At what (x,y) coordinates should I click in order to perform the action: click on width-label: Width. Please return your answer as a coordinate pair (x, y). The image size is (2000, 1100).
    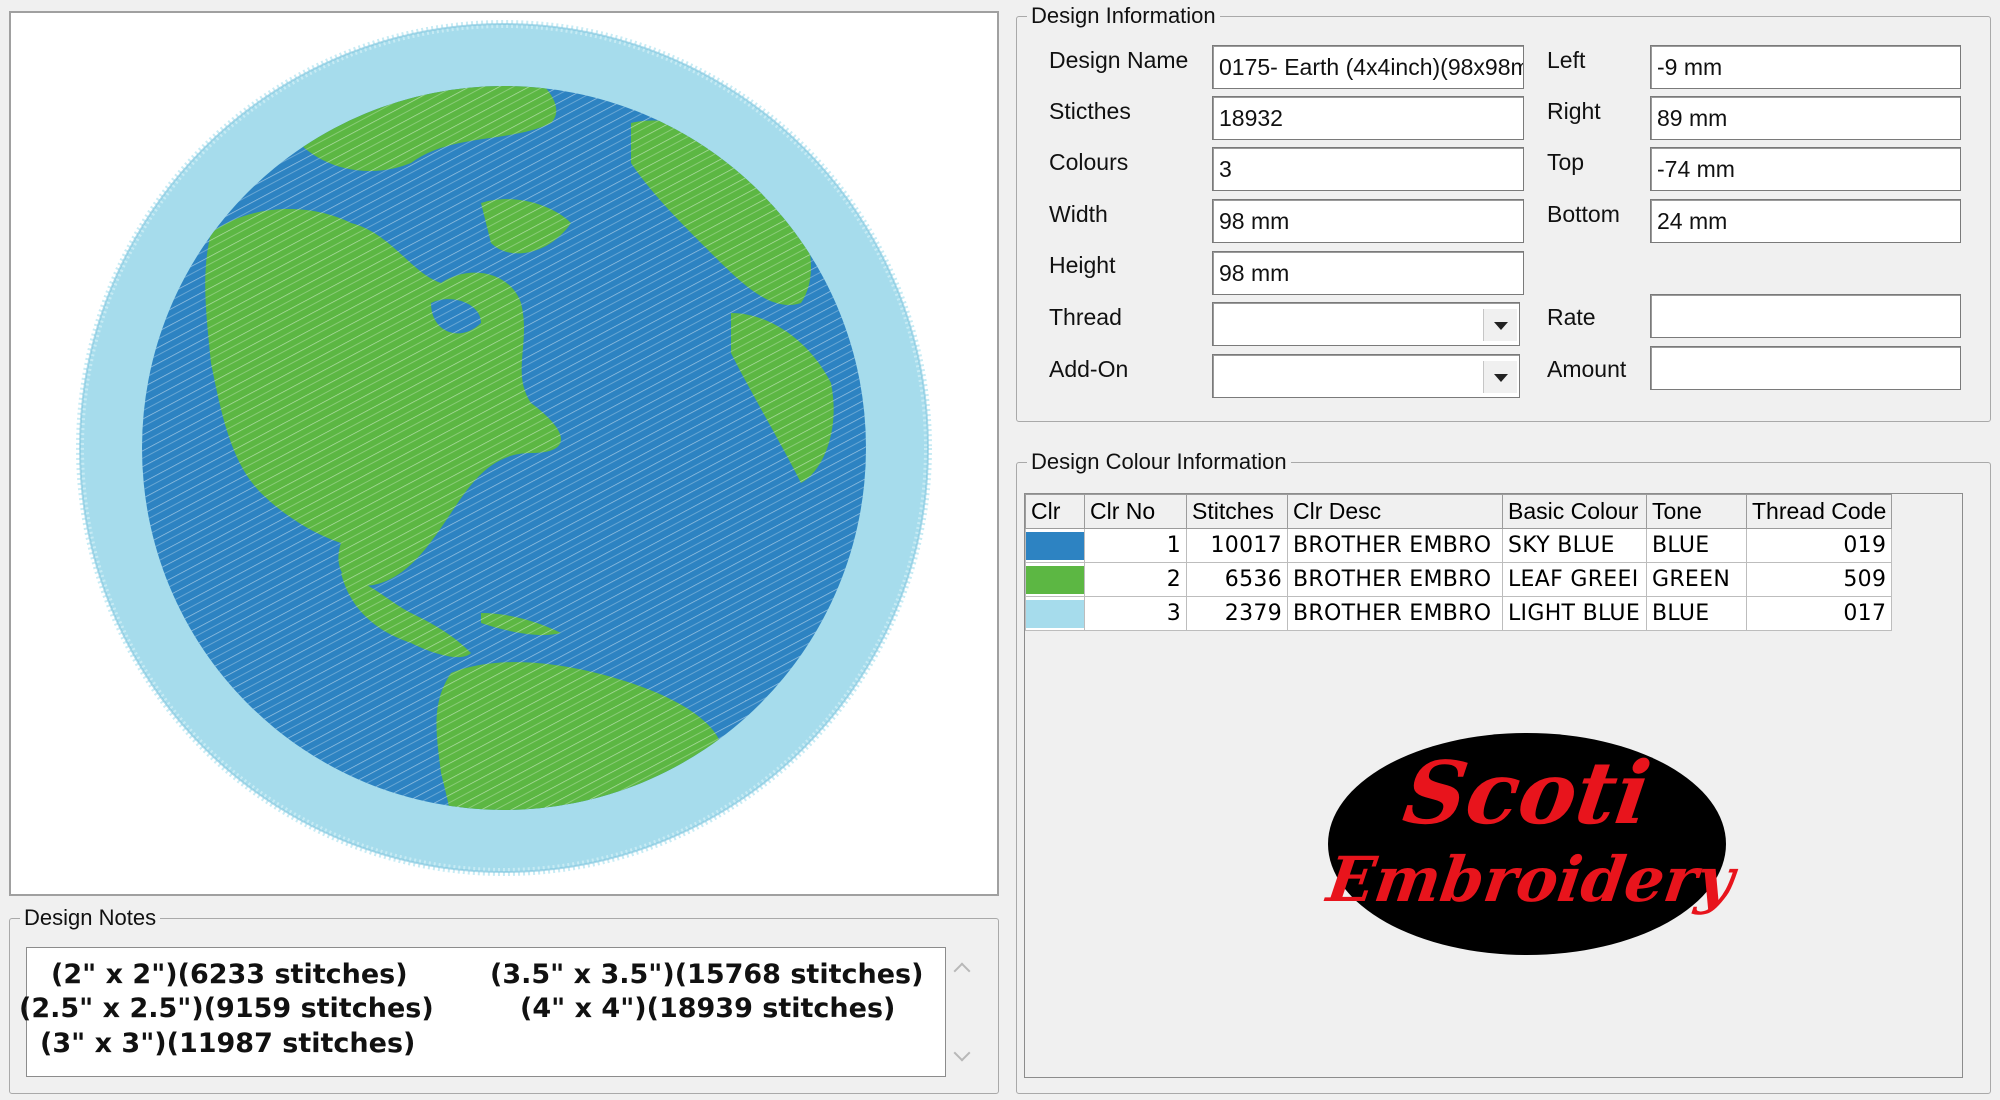
    Looking at the image, I should click on (1078, 214).